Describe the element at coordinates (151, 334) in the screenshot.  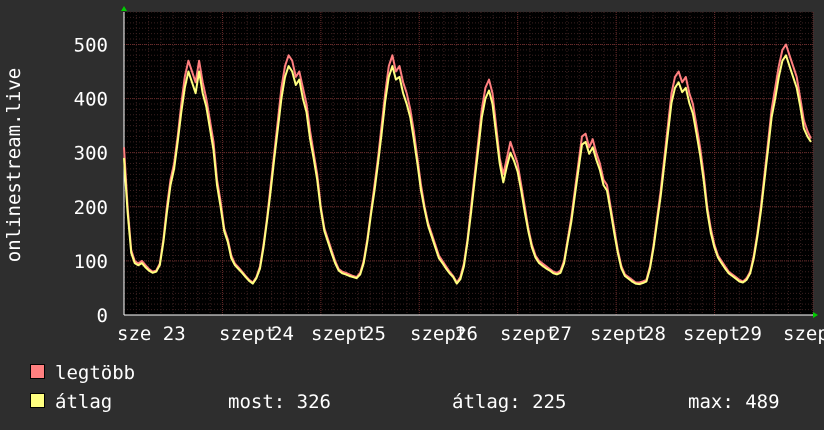
I see `x-tick-label: sze 23` at that location.